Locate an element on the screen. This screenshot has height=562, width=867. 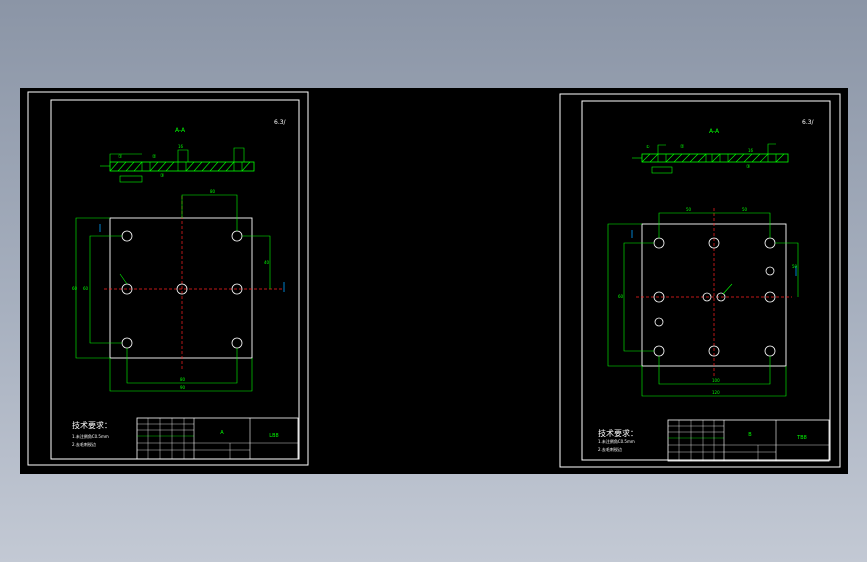
left-dim-top: 80 is located at coordinates (213, 191).